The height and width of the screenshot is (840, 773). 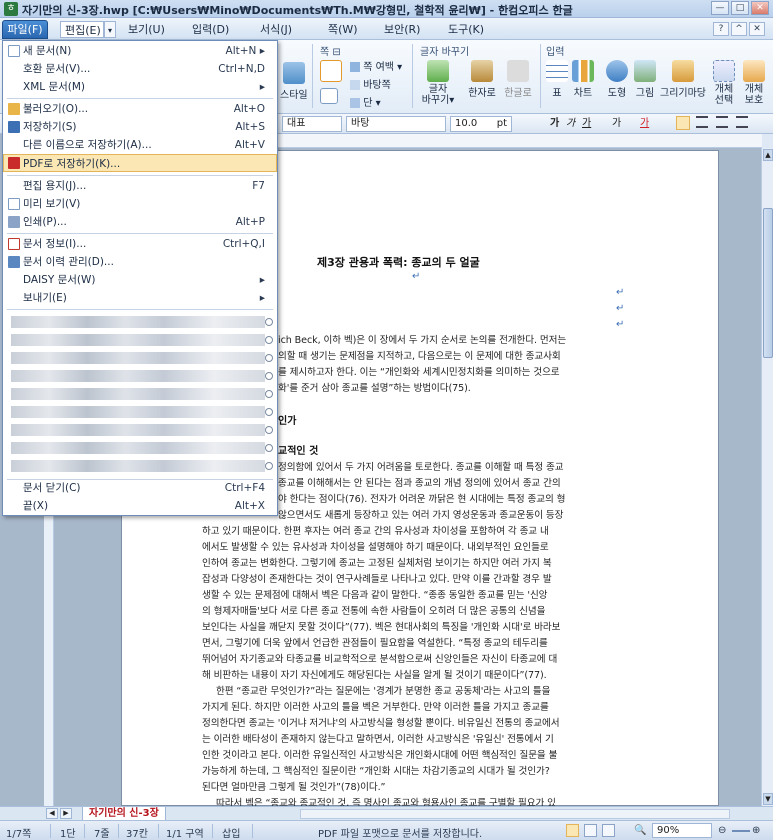 I want to click on shape-button: 도형, so click(x=617, y=79).